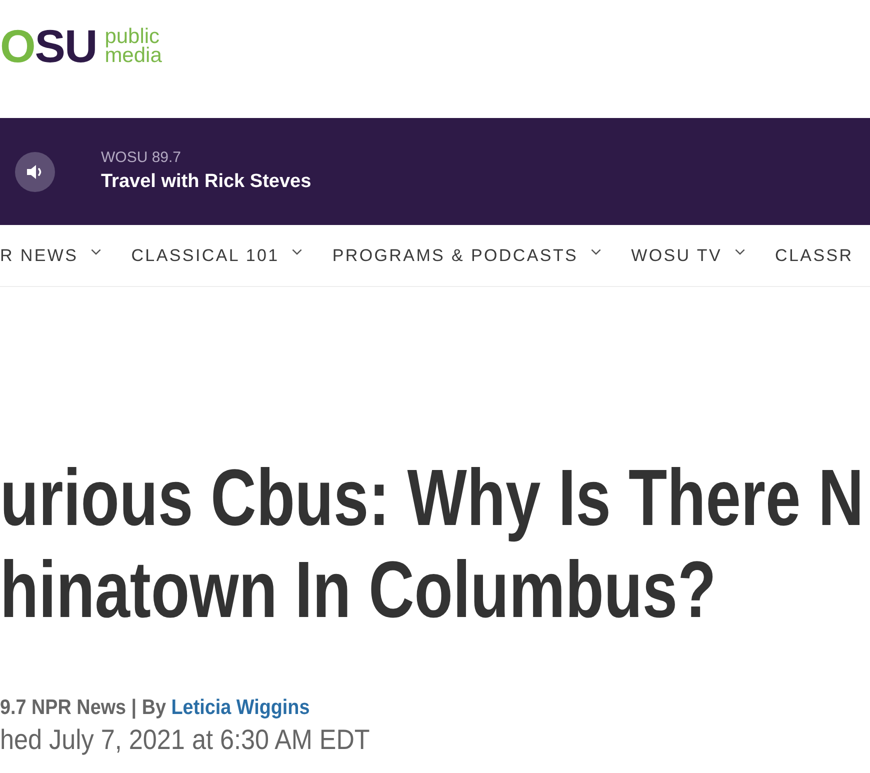 This screenshot has width=870, height=773. What do you see at coordinates (141, 158) in the screenshot?
I see `station-name: WOSU 89.7` at bounding box center [141, 158].